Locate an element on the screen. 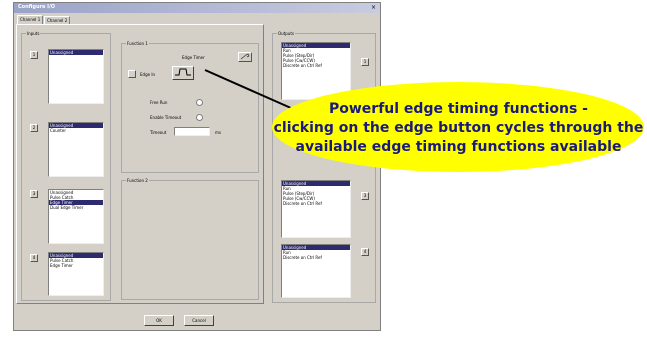 This screenshot has height=339, width=647. callout-line-1: Powerful edge timing functions - is located at coordinates (458, 109).